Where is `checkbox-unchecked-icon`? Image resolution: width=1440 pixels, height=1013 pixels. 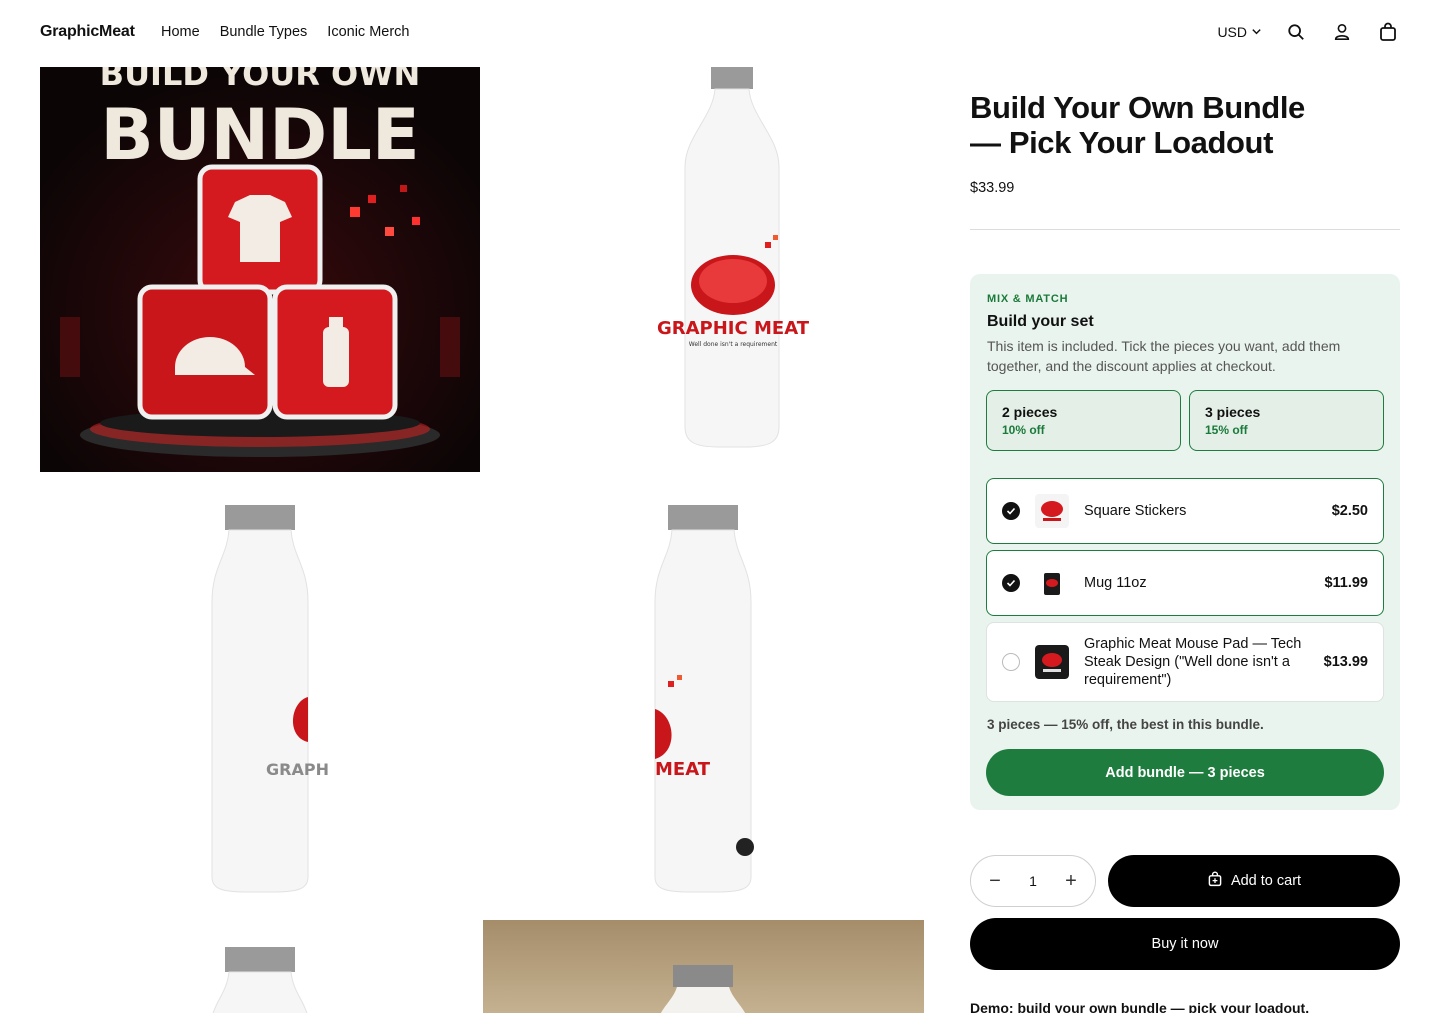
checkbox-unchecked-icon is located at coordinates (1011, 662).